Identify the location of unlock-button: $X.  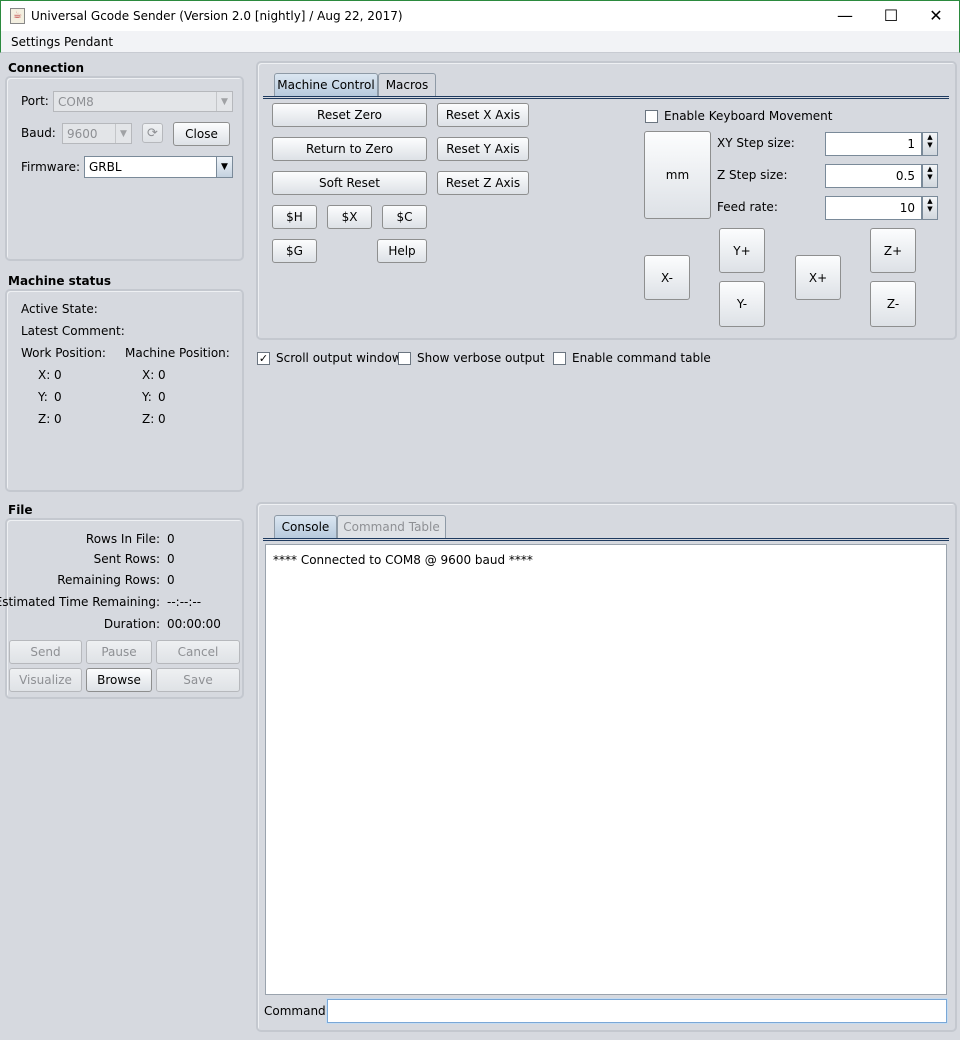
(349, 217).